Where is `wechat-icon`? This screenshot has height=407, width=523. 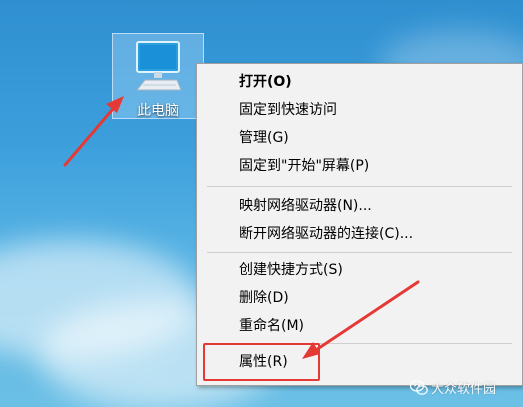
wechat-icon is located at coordinates (419, 387).